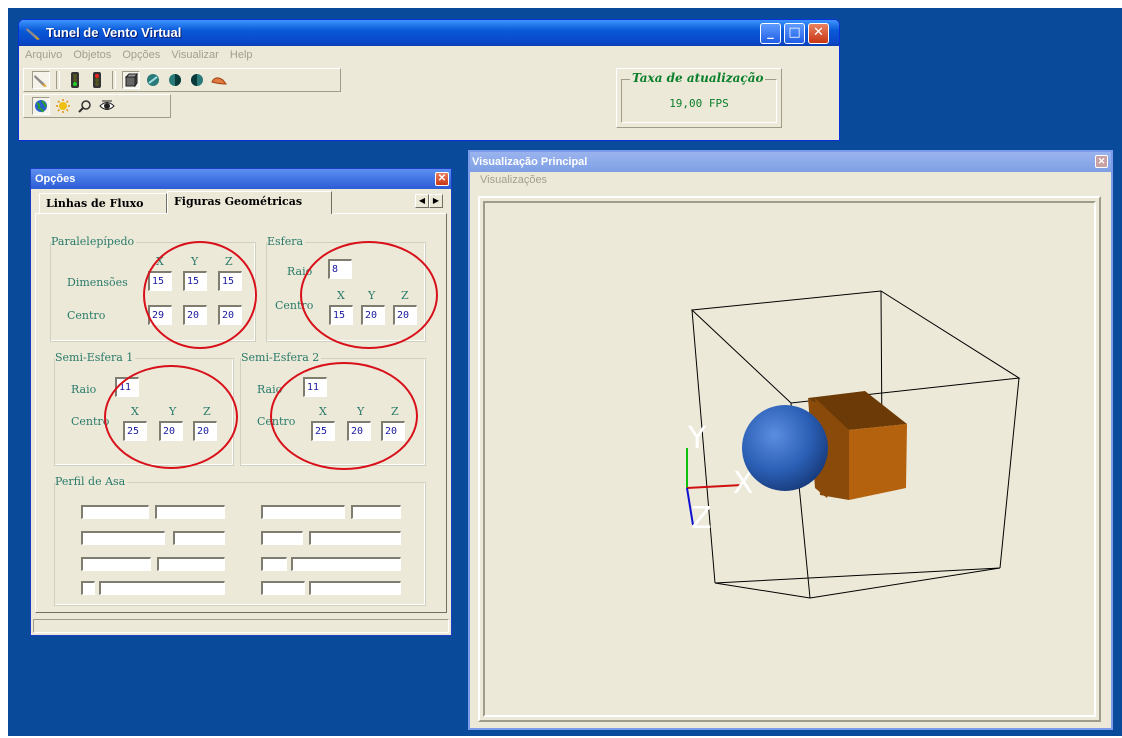 Image resolution: width=1122 pixels, height=738 pixels. I want to click on tab-scroll-left-button: ◀, so click(422, 201).